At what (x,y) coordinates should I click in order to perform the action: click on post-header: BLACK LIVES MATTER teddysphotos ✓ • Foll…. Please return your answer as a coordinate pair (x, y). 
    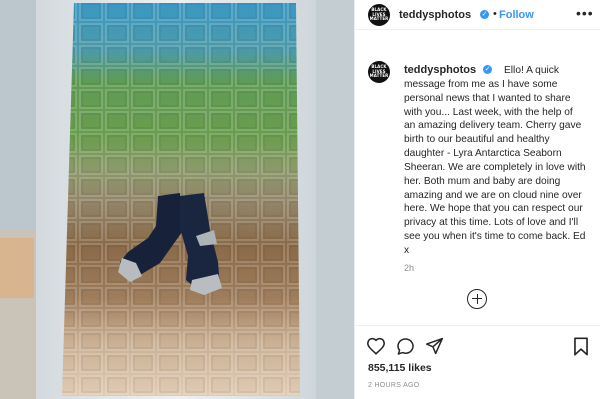
    Looking at the image, I should click on (477, 15).